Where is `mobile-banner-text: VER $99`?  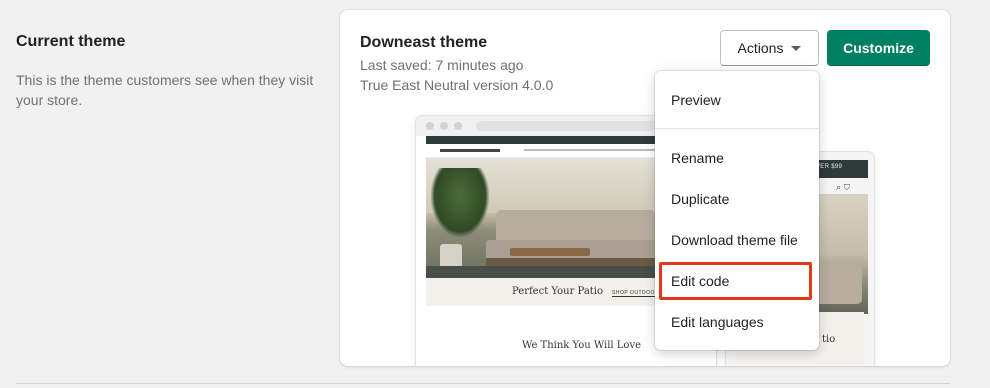
mobile-banner-text: VER $99 is located at coordinates (829, 167).